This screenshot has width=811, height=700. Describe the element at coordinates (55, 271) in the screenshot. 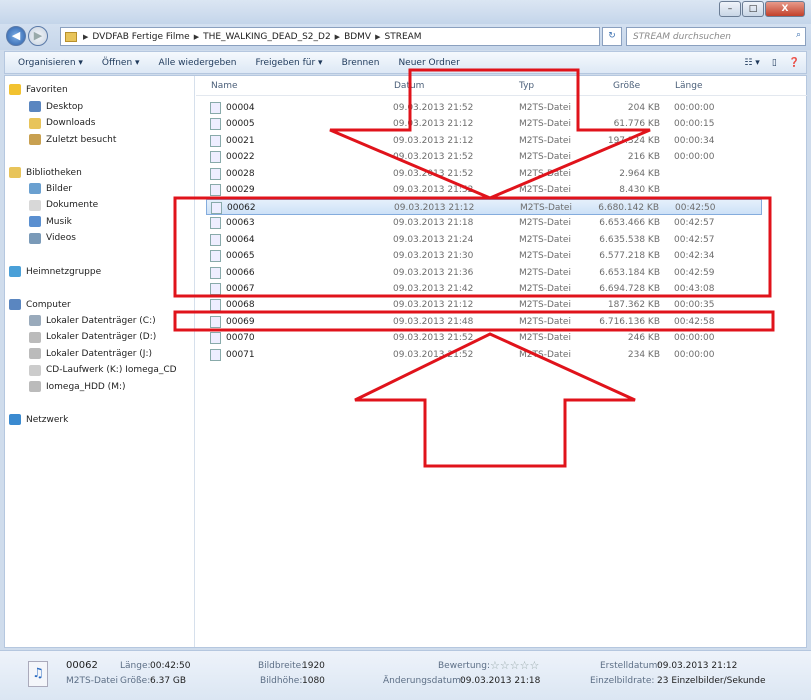

I see `sidebar-item-homegroup: Heimnetzgruppe` at that location.